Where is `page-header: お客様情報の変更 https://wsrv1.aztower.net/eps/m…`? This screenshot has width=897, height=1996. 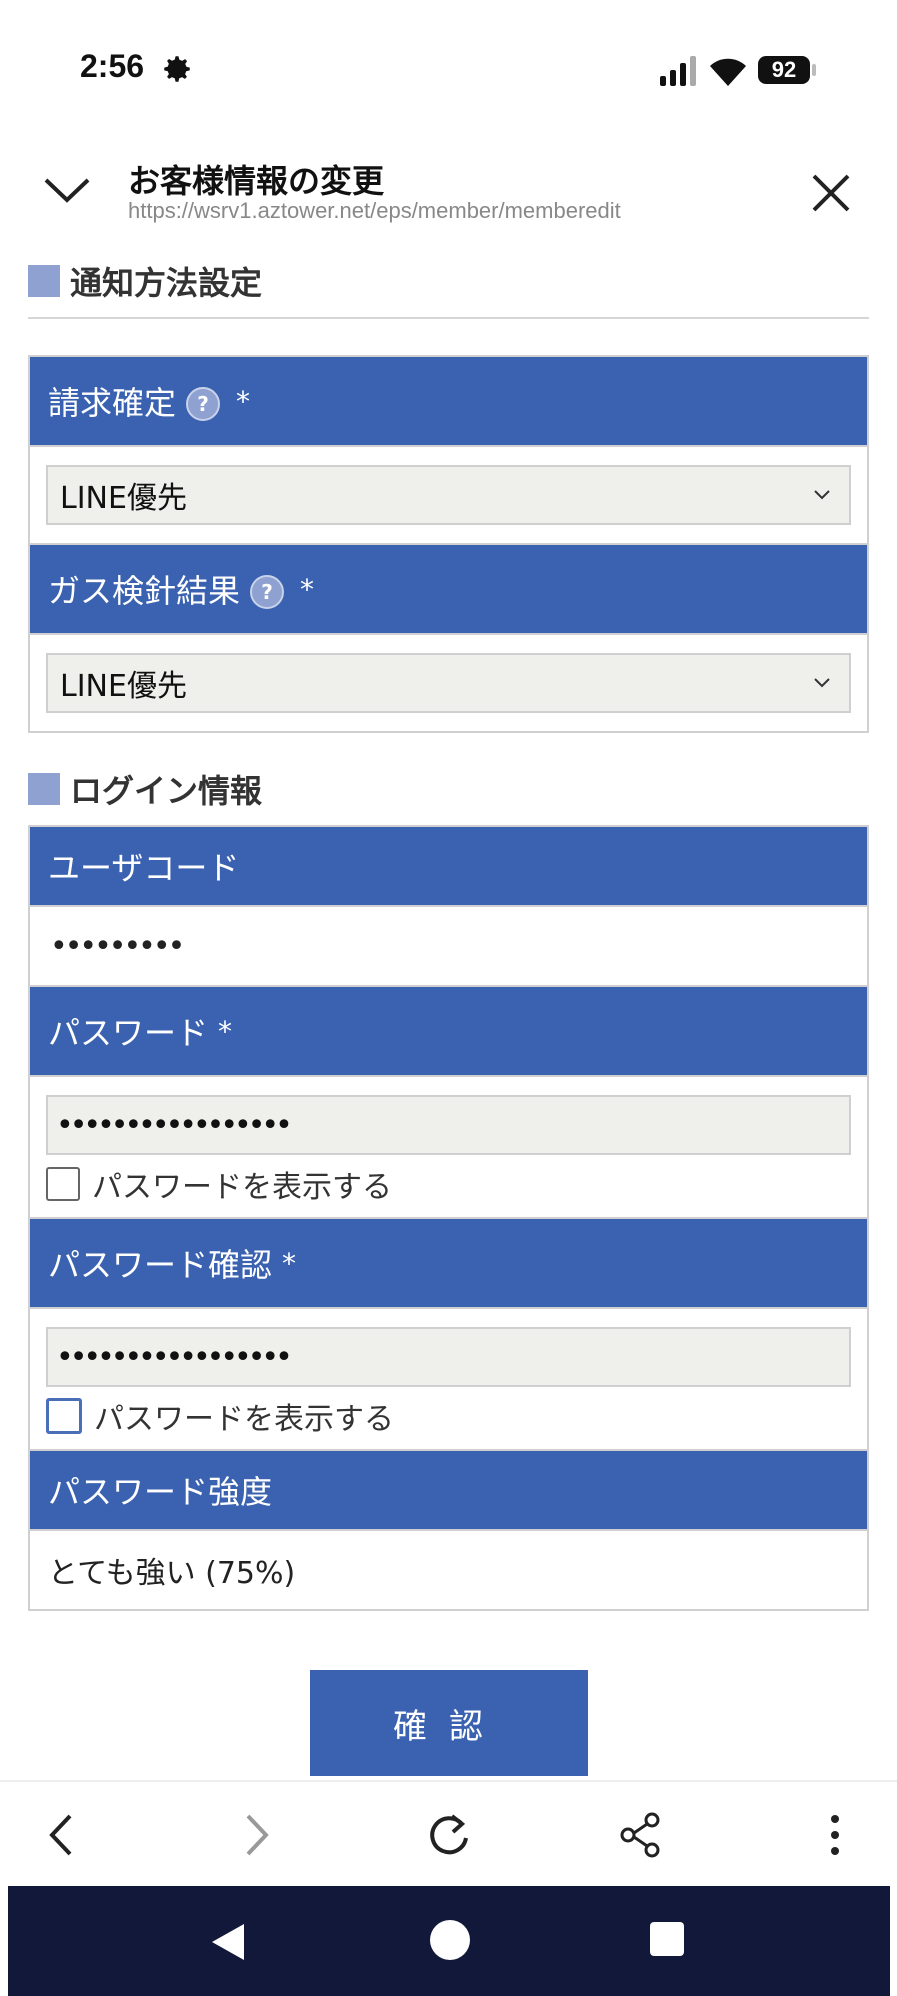
page-header: お客様情報の変更 https://wsrv1.aztower.net/eps/m… is located at coordinates (448, 190).